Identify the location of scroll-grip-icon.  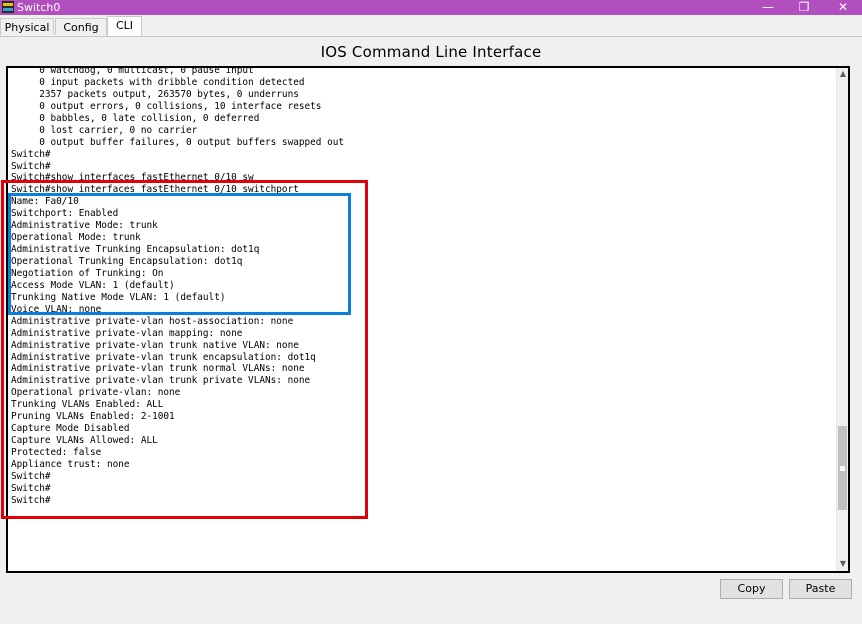
(842, 468).